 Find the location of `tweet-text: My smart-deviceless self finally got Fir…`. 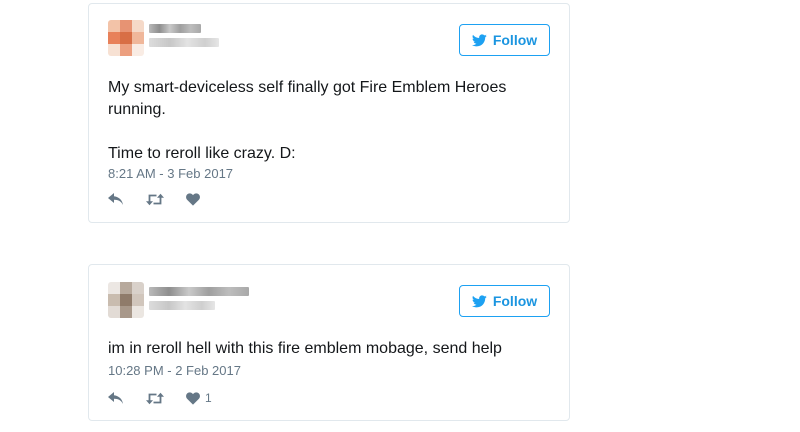

tweet-text: My smart-deviceless self finally got Fir… is located at coordinates (307, 120).